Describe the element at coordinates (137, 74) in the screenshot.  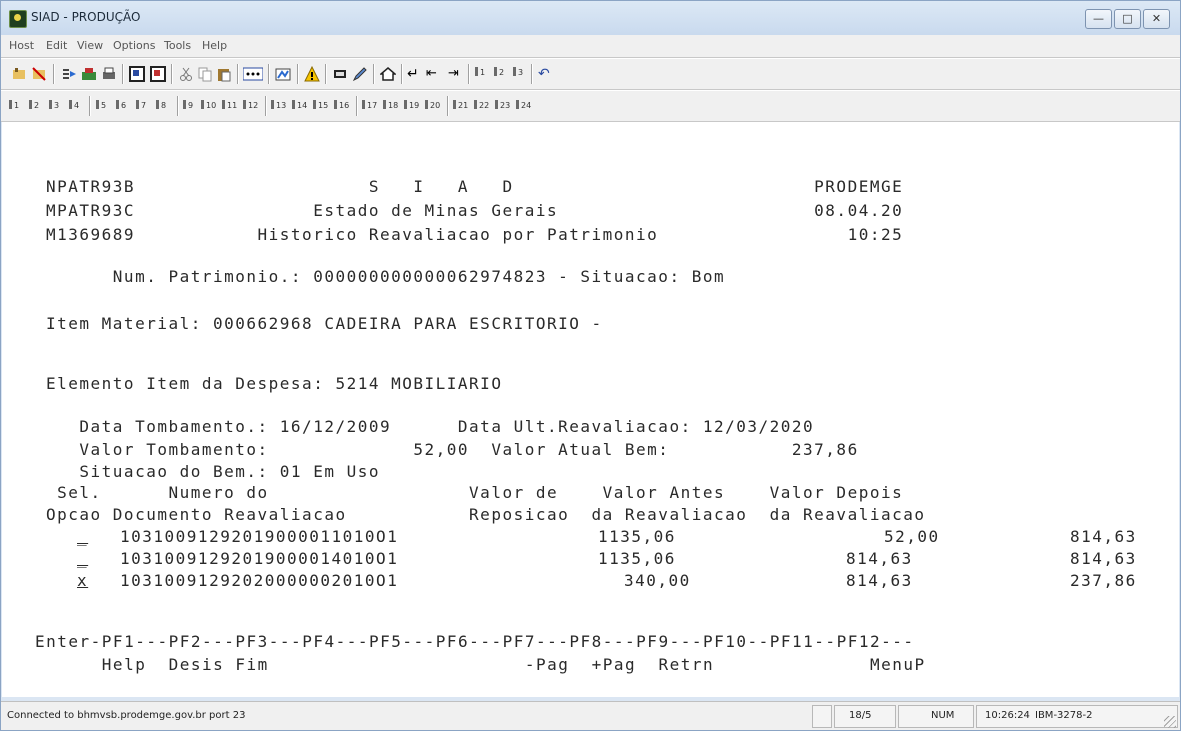
I see `screen-icon` at that location.